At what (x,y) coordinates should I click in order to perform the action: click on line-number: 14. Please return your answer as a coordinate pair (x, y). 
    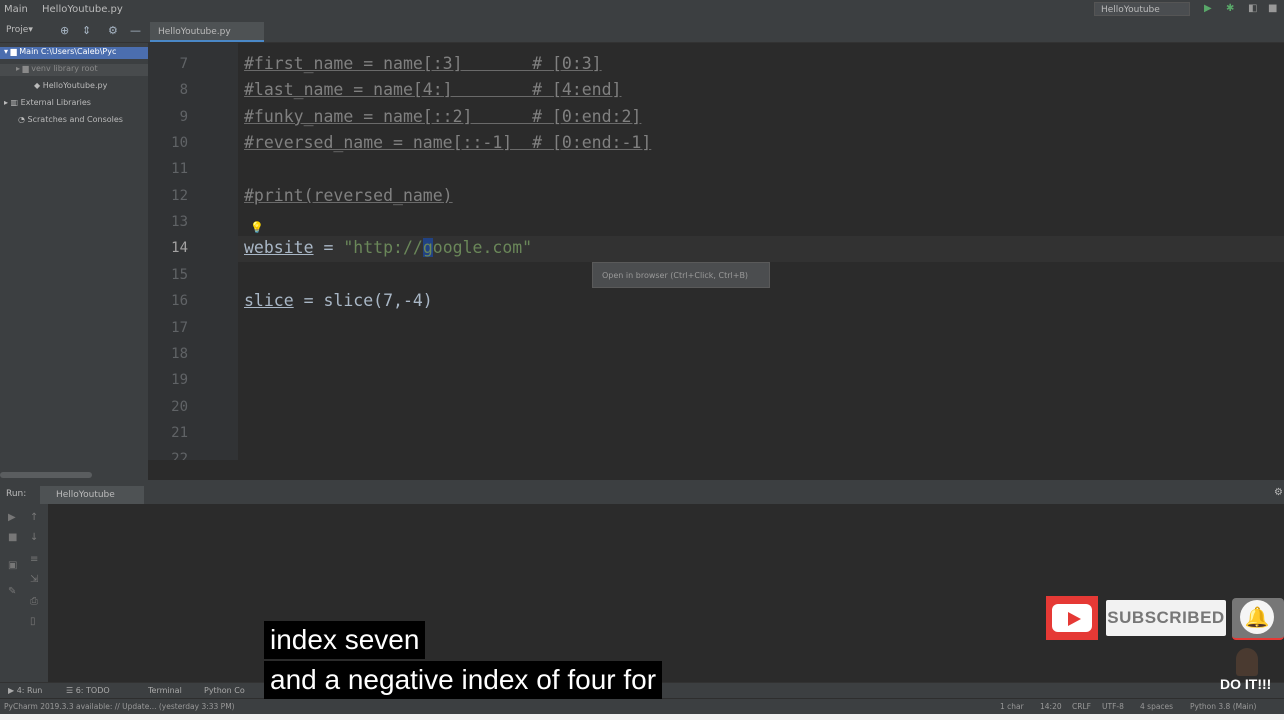
    Looking at the image, I should click on (179, 248).